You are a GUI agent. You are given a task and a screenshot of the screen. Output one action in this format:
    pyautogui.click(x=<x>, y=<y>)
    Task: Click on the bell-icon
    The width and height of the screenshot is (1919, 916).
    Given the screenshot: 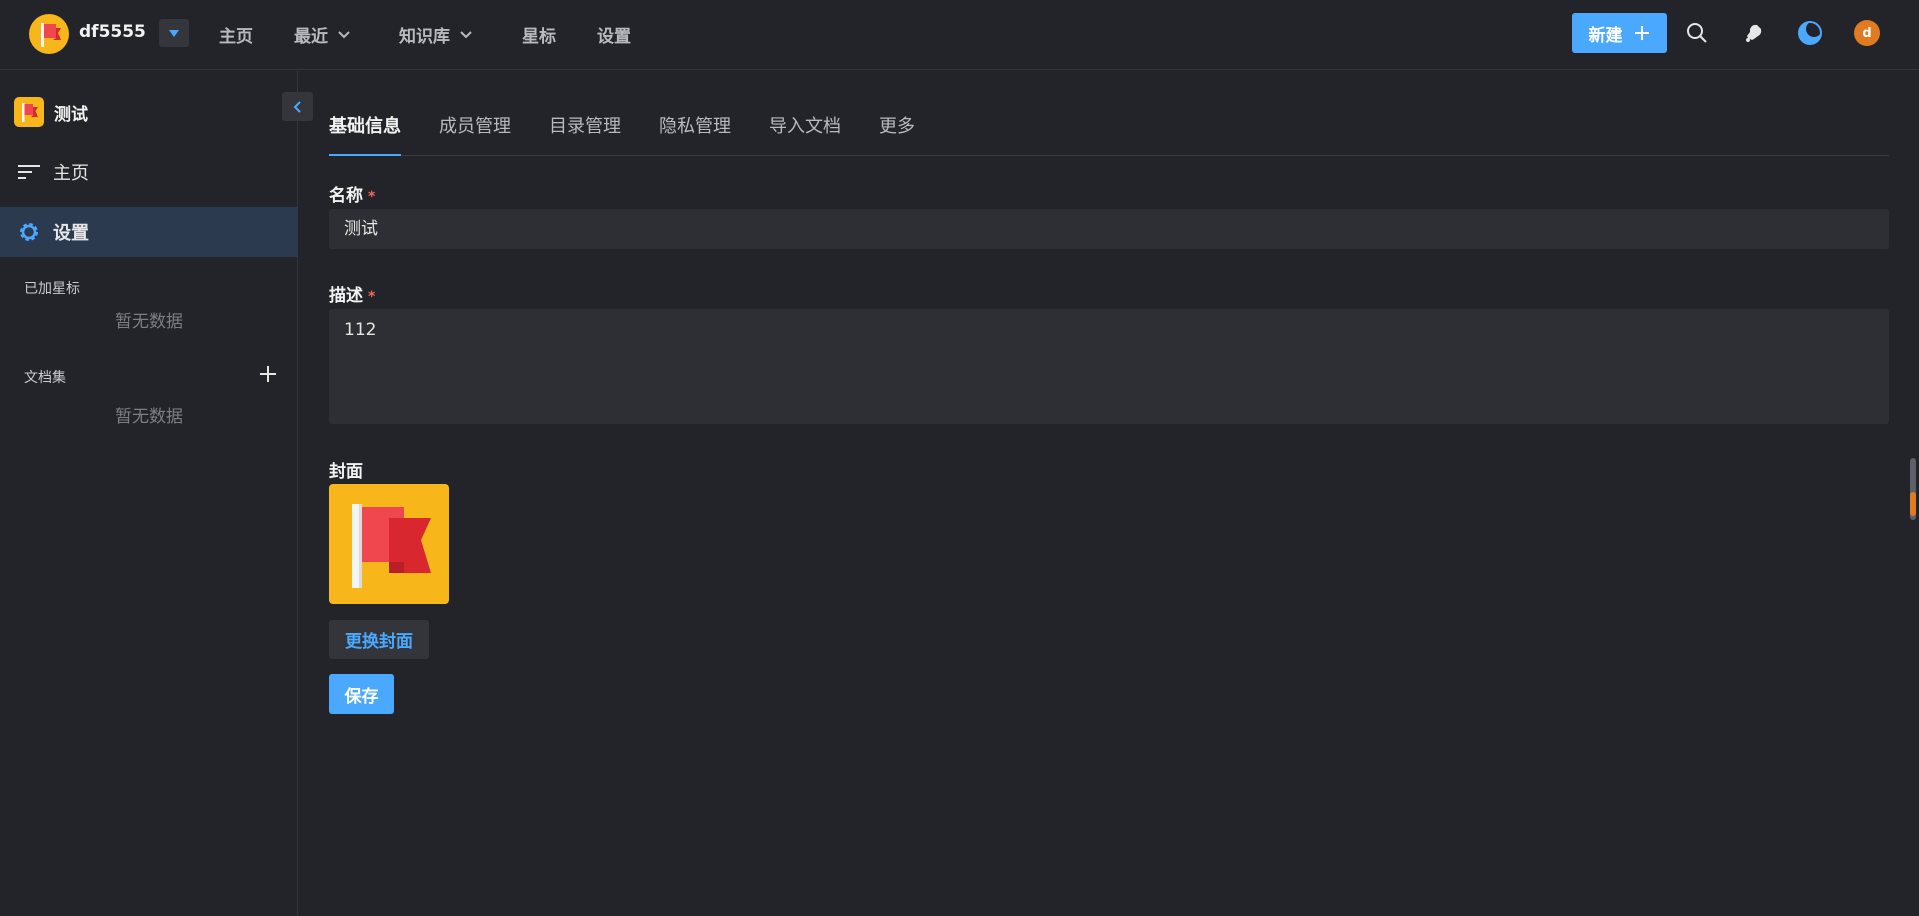 What is the action you would take?
    pyautogui.click(x=1754, y=33)
    